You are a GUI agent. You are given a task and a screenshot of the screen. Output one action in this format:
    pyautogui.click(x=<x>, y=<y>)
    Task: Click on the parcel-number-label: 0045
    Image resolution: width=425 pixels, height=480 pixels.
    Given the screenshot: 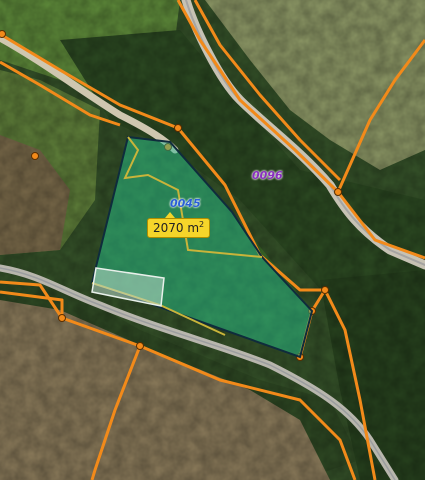 What is the action you would take?
    pyautogui.click(x=185, y=204)
    